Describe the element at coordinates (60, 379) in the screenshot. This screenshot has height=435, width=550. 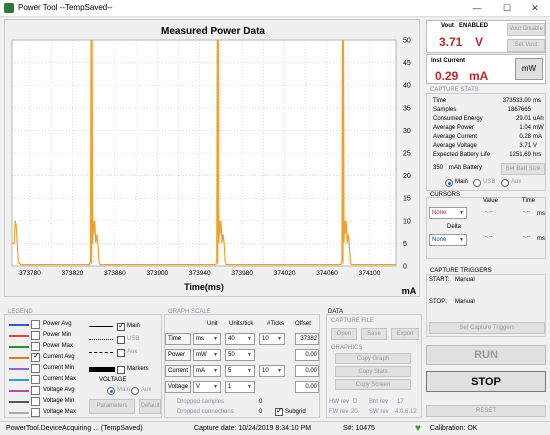
I see `legend-label: Current Max` at that location.